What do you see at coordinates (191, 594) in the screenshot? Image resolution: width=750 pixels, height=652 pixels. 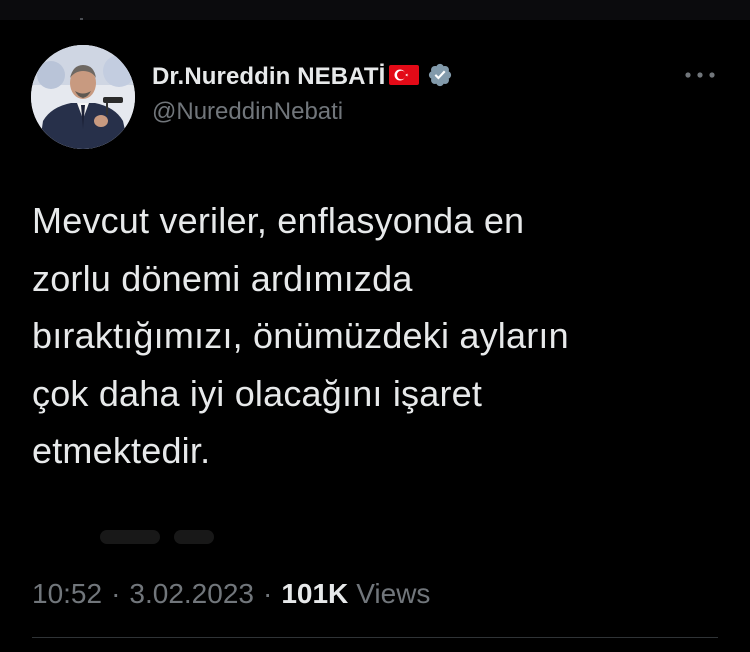 I see `tweet-date: 3.02.2023` at bounding box center [191, 594].